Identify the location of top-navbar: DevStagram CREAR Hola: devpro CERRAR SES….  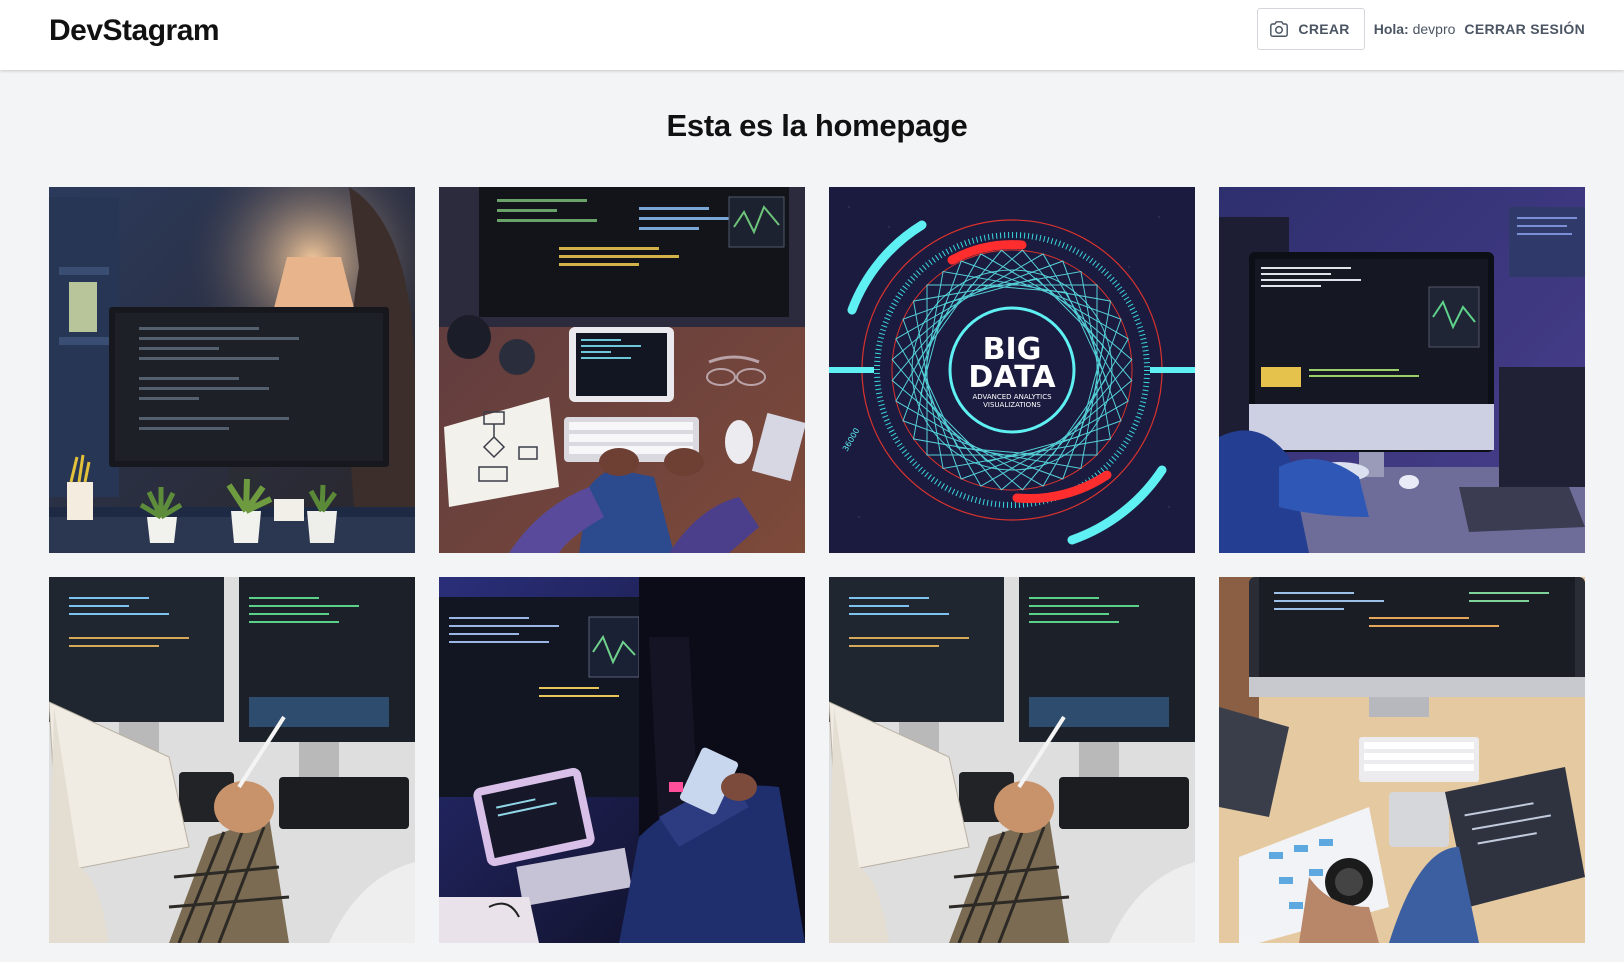
(812, 35).